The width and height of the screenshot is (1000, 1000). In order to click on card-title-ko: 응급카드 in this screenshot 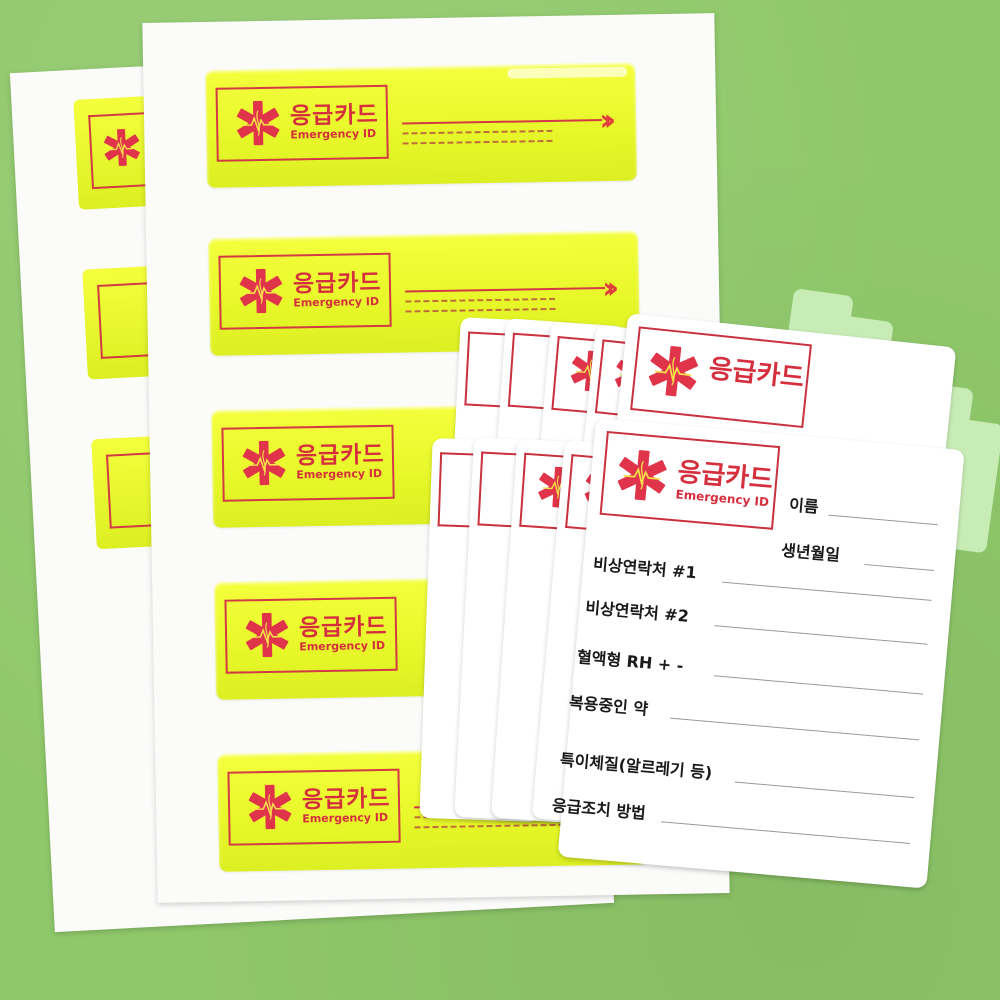, I will do `click(756, 373)`.